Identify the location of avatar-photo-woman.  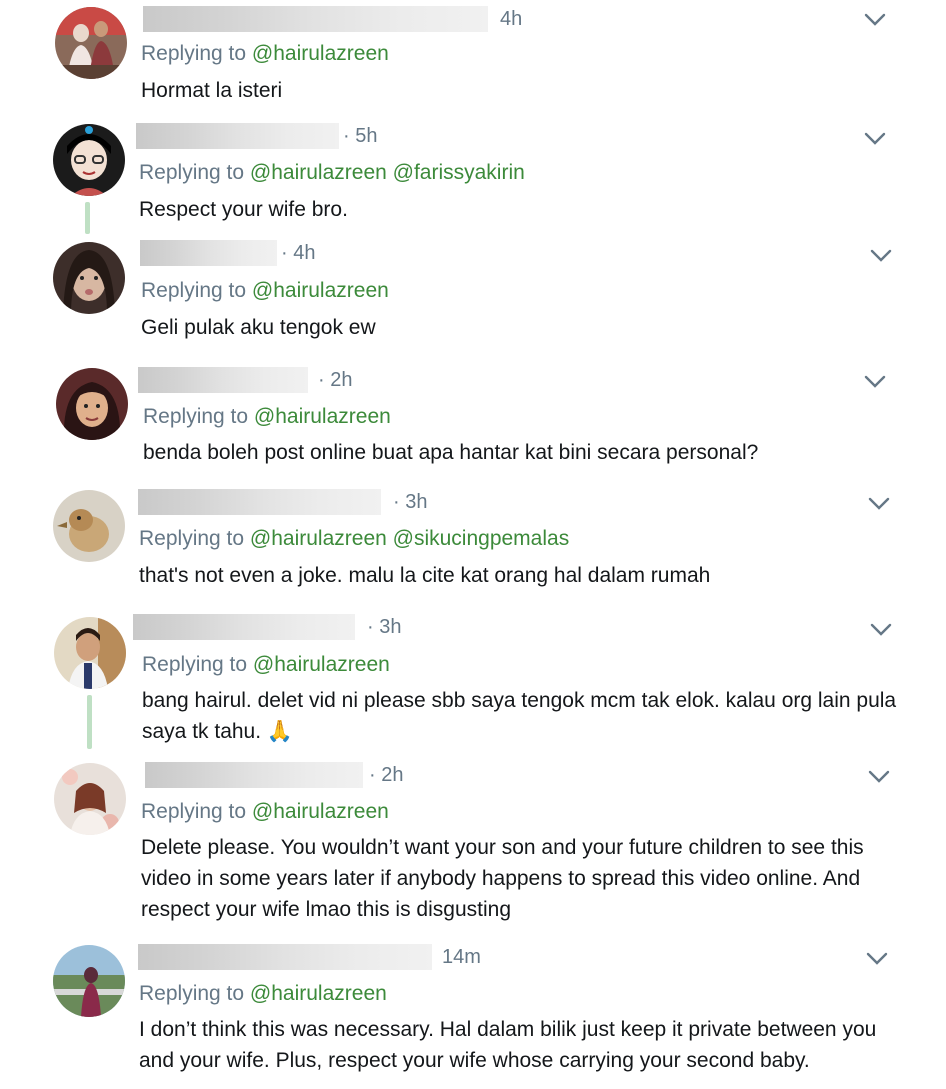
(89, 278).